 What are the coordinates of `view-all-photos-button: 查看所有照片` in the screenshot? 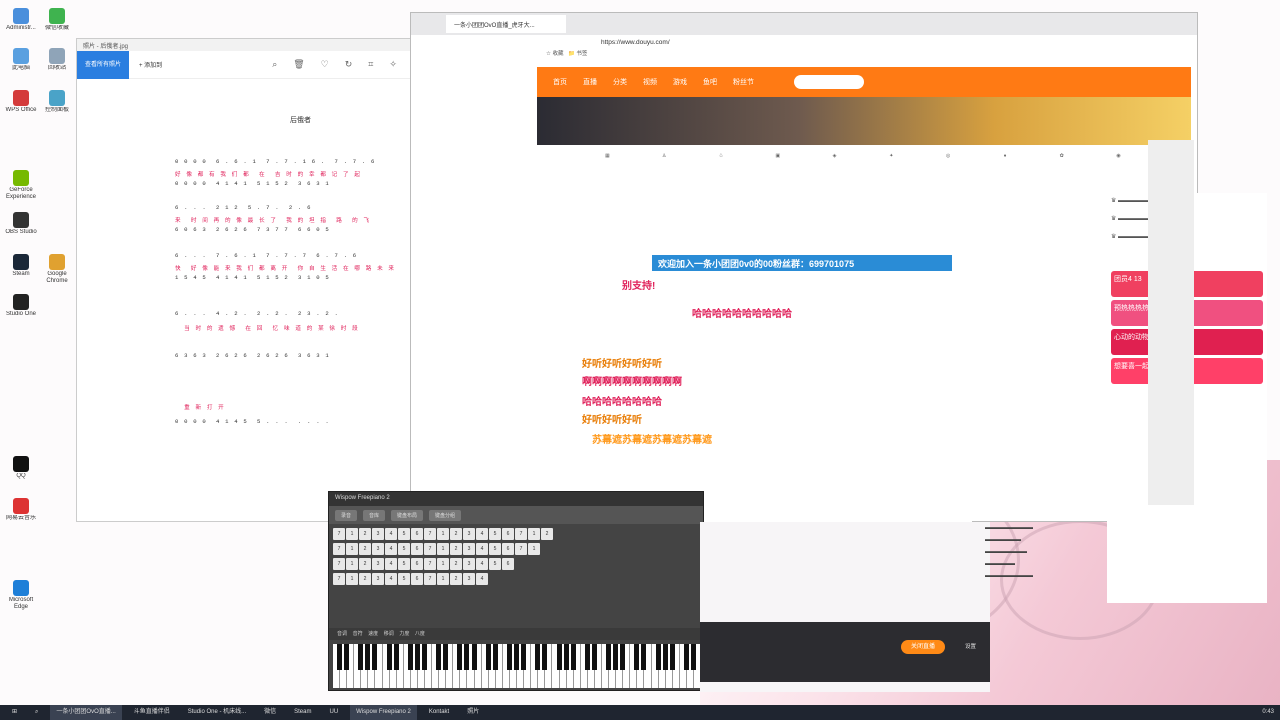 It's located at (103, 64).